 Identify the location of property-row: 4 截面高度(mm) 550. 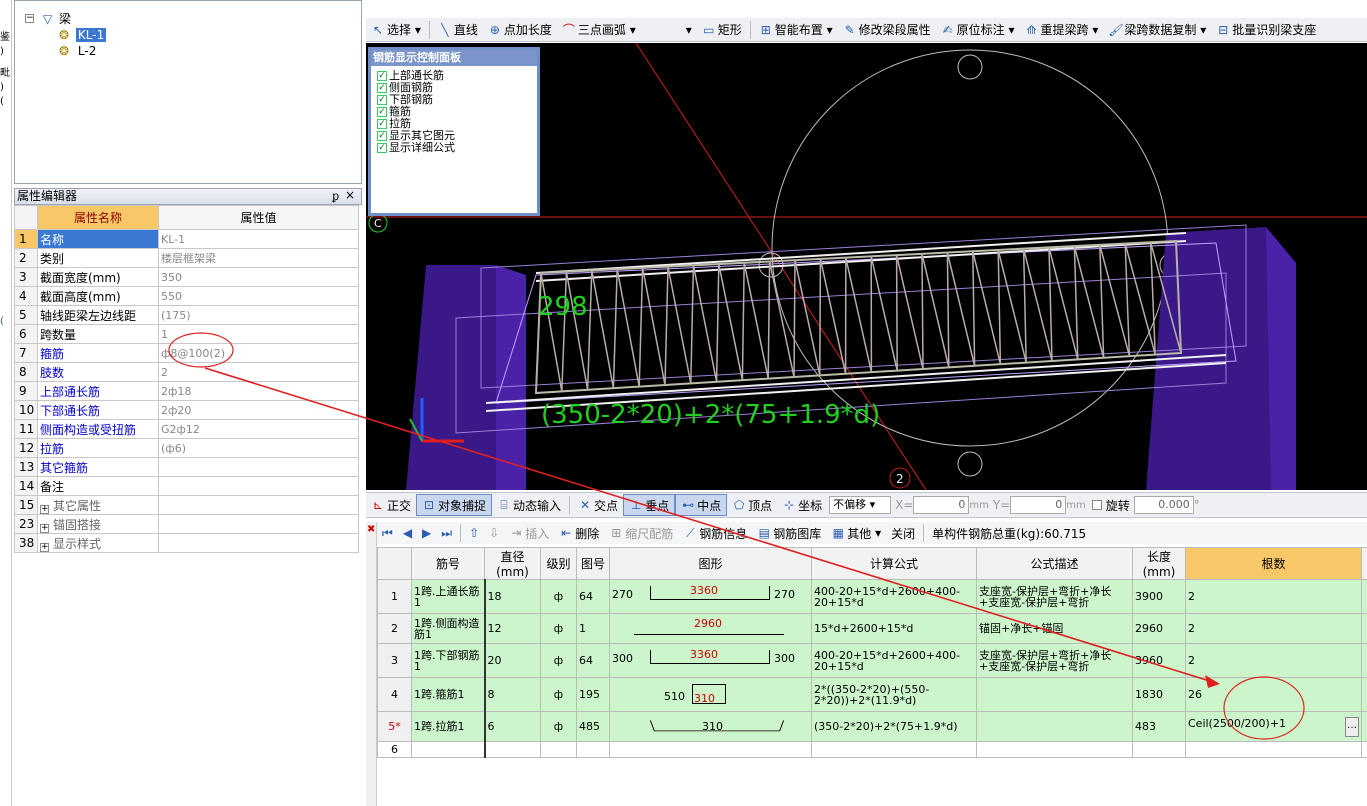
(186, 296).